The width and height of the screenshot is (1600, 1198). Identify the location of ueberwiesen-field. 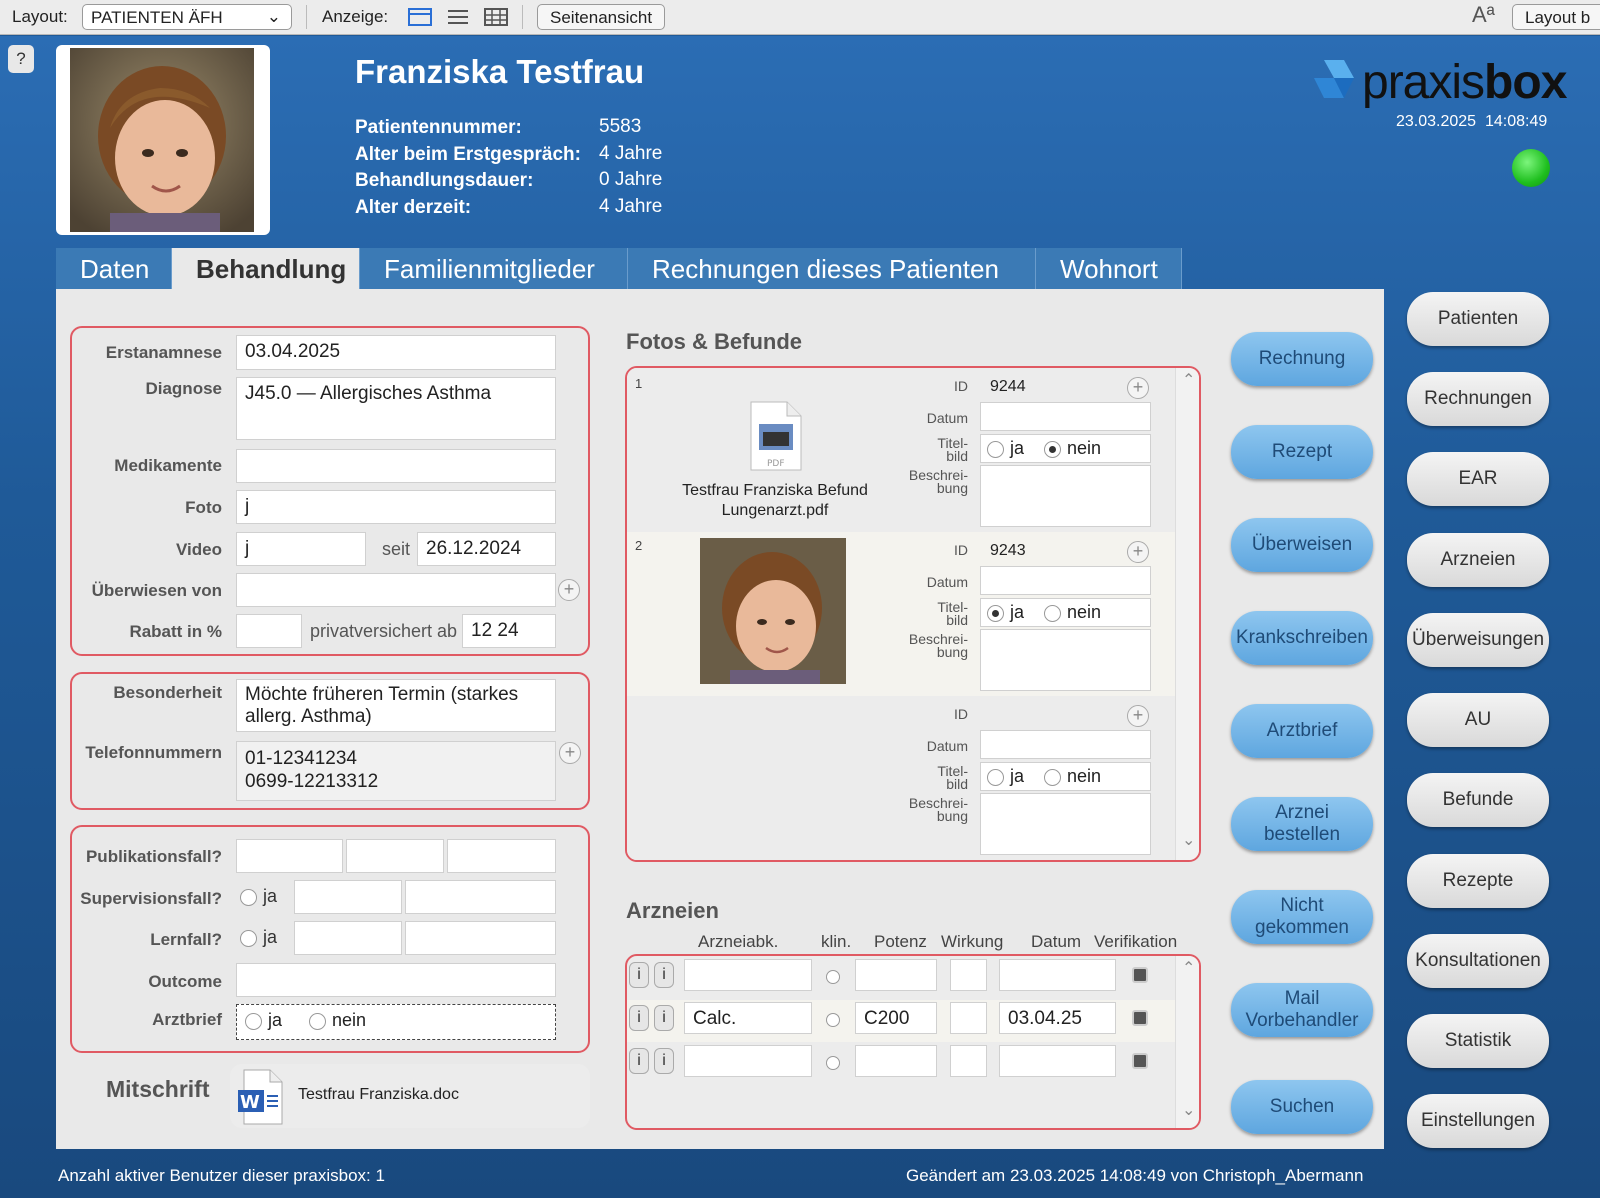
(396, 590).